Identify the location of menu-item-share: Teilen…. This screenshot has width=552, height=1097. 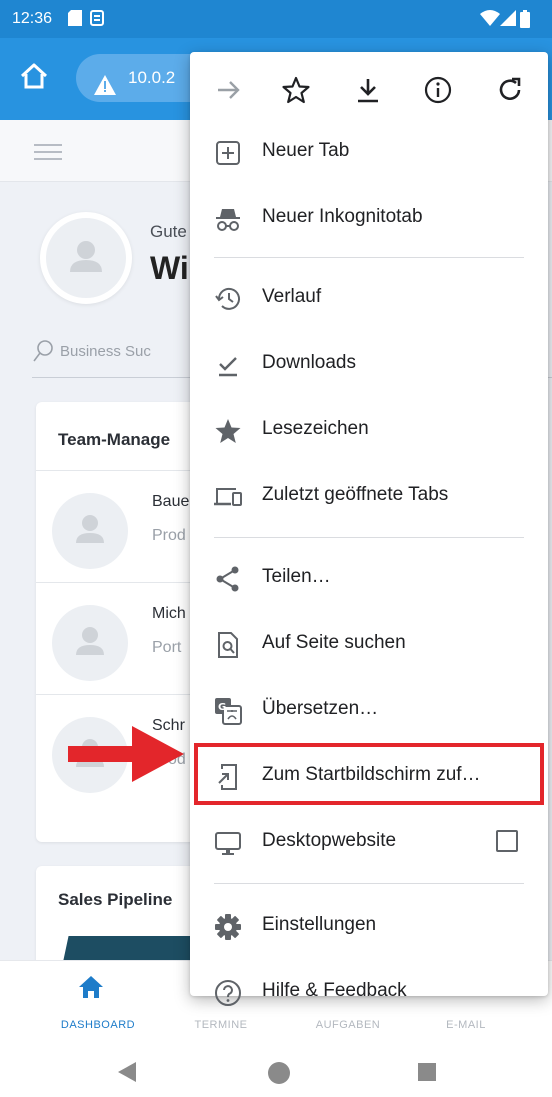
(369, 579).